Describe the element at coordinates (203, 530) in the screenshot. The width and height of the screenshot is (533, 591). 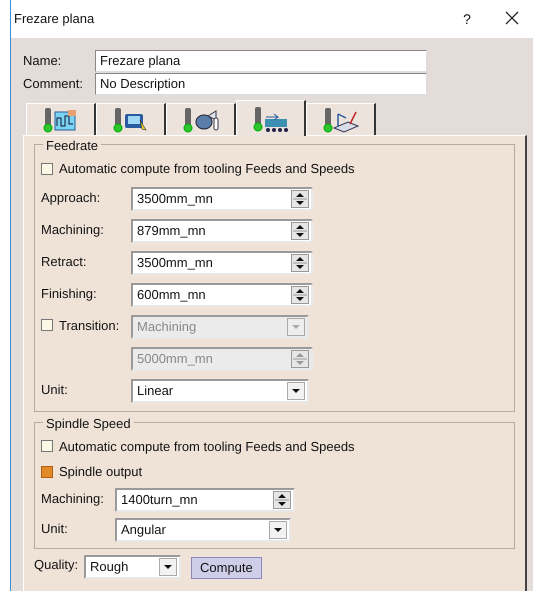
I see `dropdown: Angular` at that location.